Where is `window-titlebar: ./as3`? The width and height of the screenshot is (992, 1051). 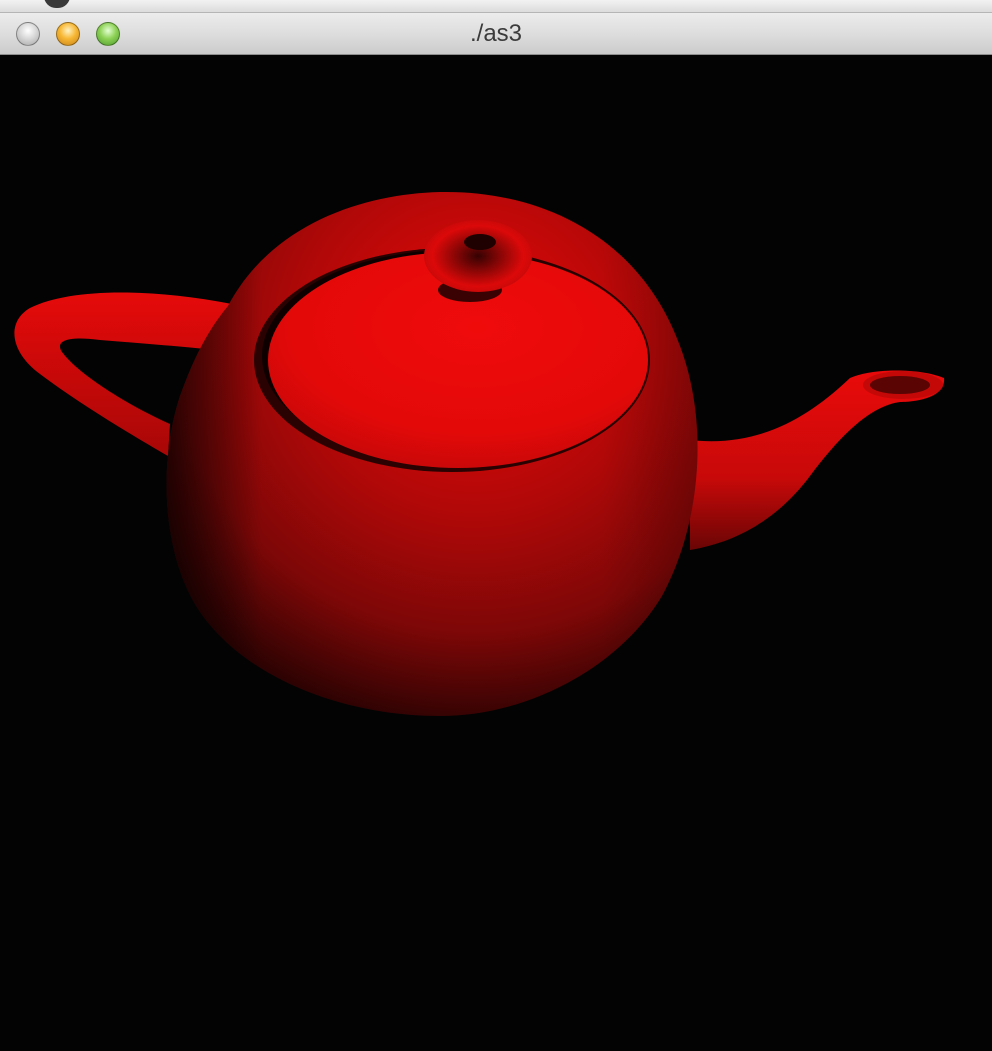
window-titlebar: ./as3 is located at coordinates (496, 34).